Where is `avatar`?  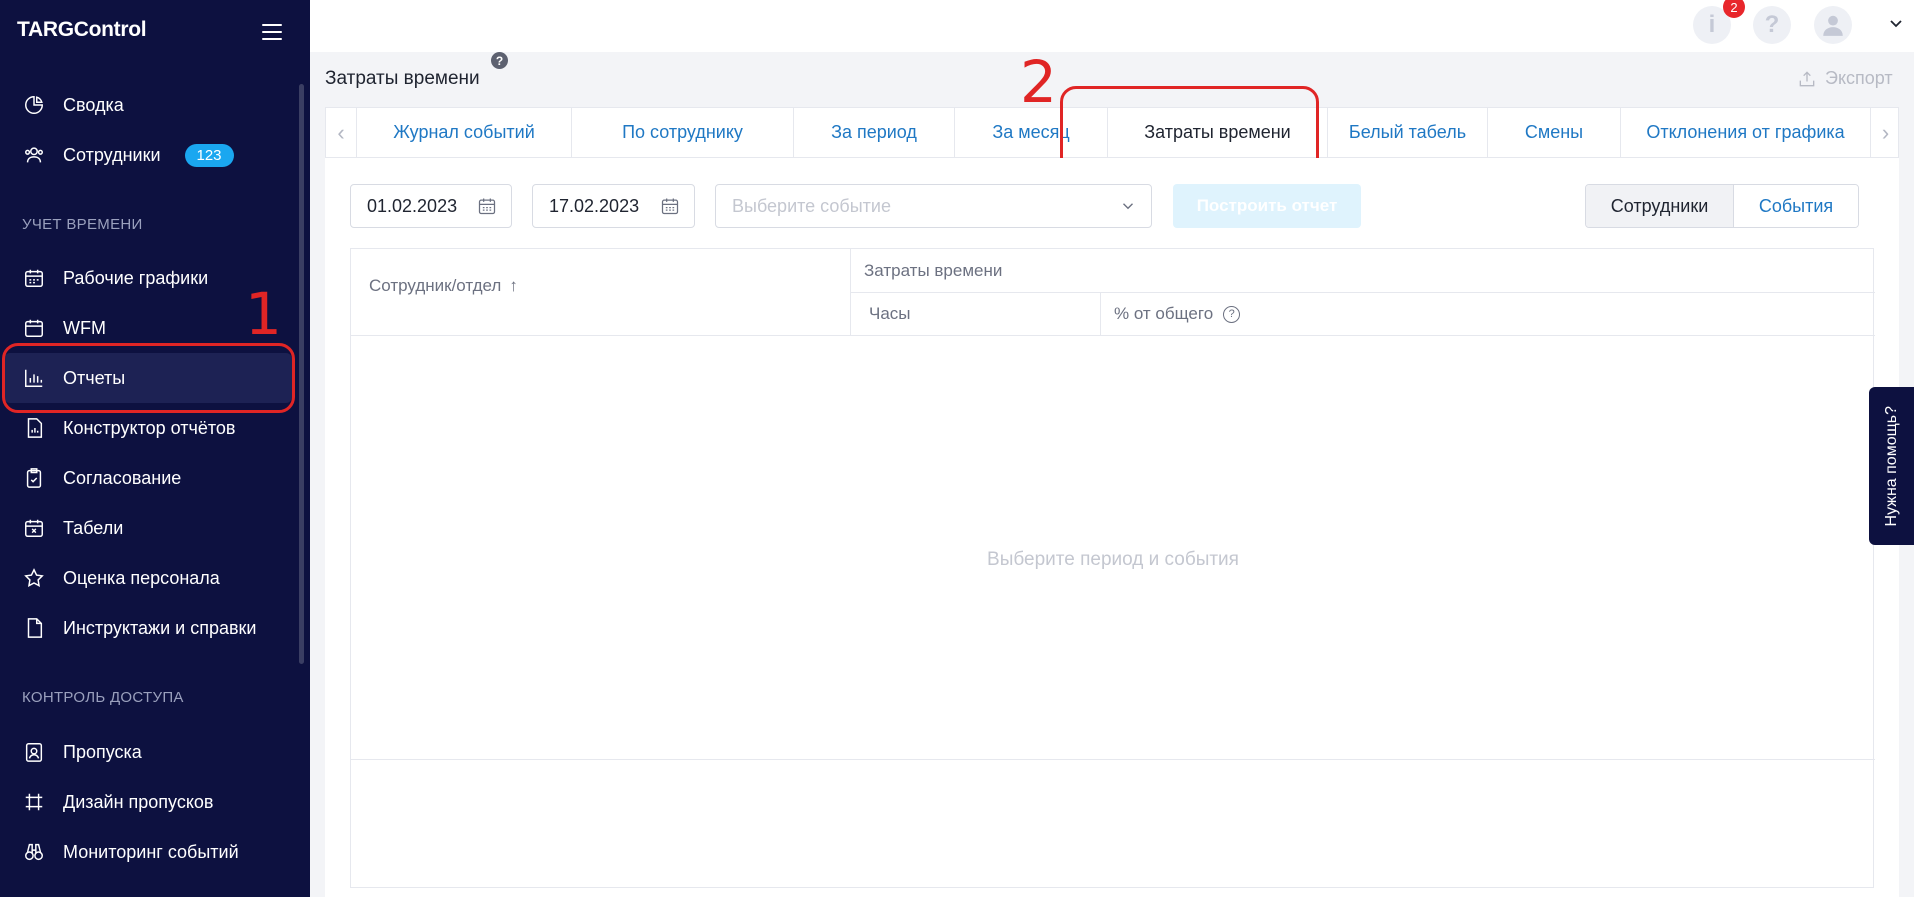 avatar is located at coordinates (1833, 25).